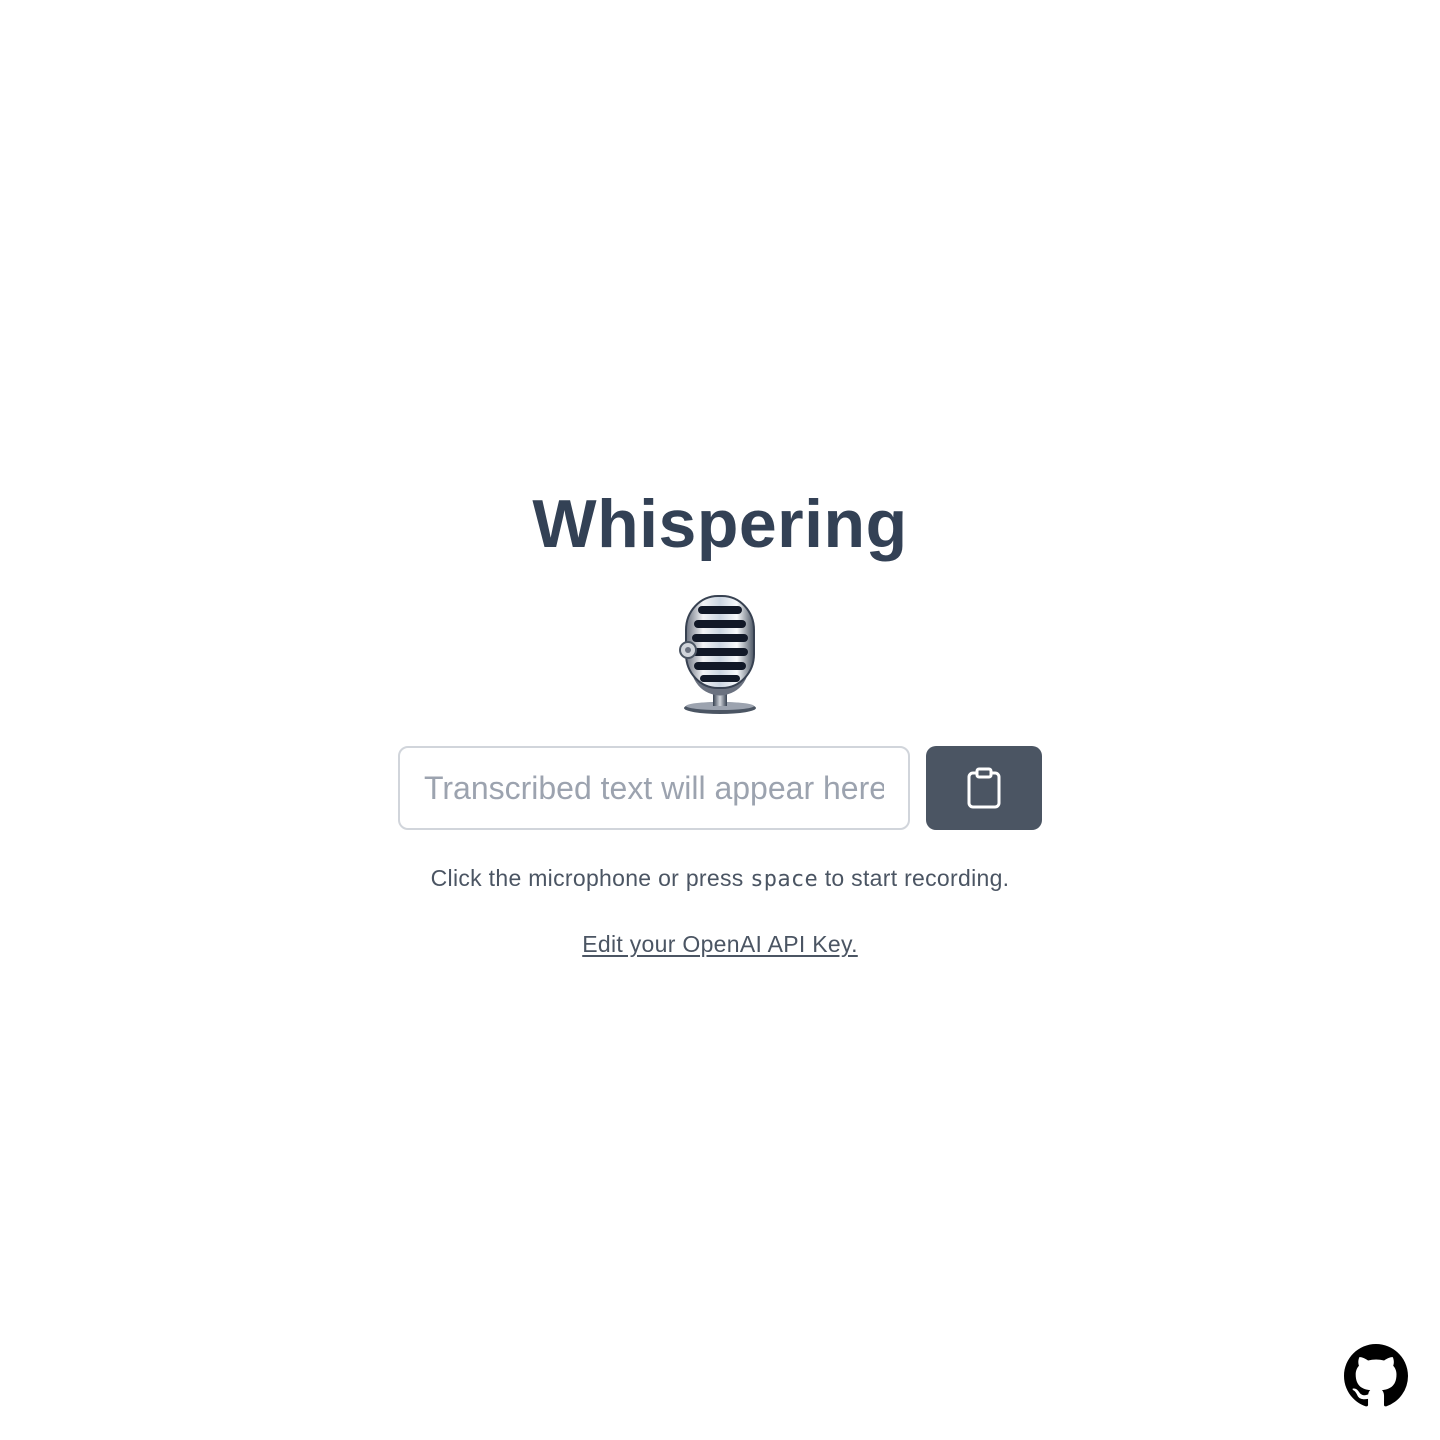  I want to click on microphone-button, so click(720, 653).